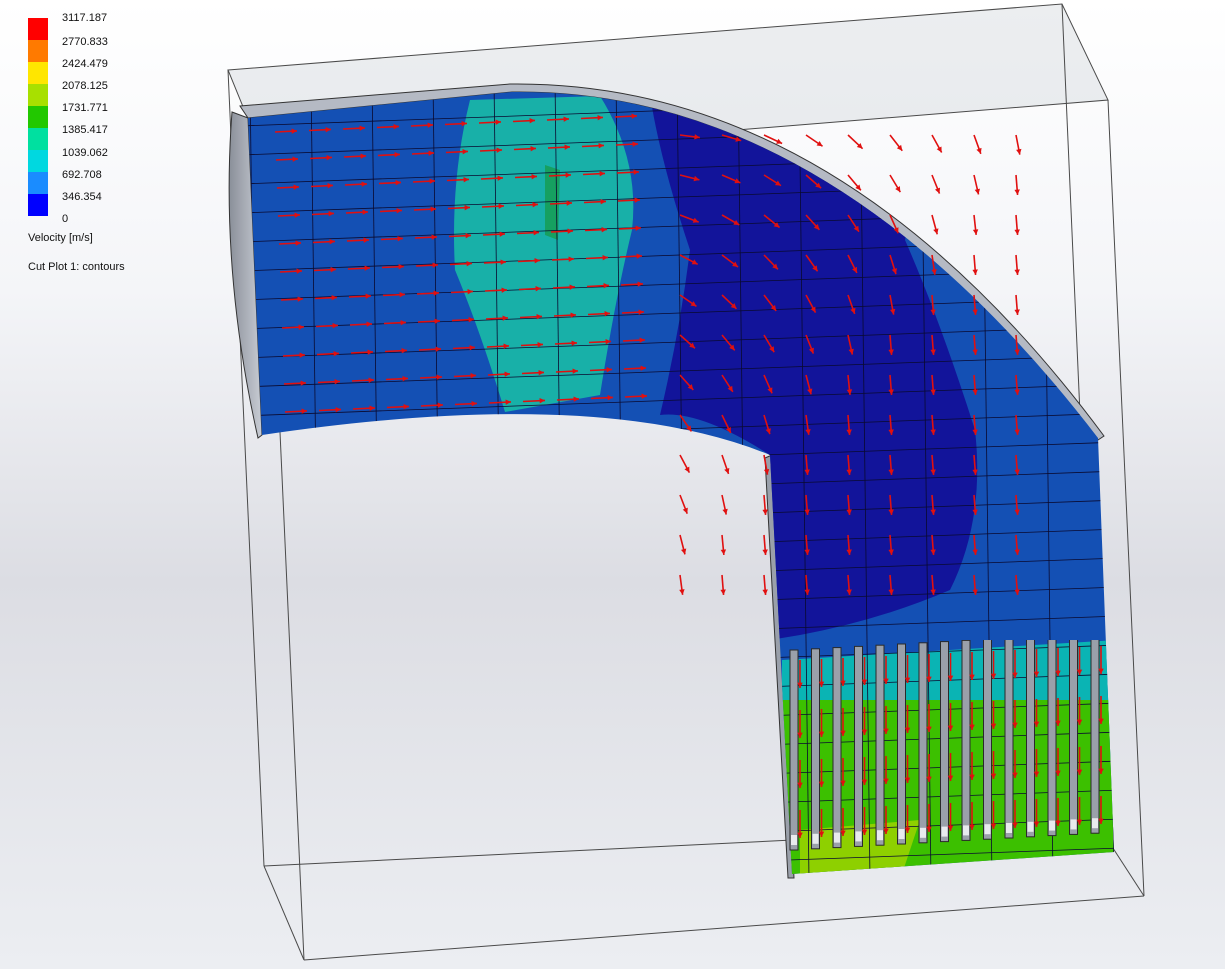 The image size is (1225, 969). Describe the element at coordinates (681, 860) in the screenshot. I see `mesh-line` at that location.